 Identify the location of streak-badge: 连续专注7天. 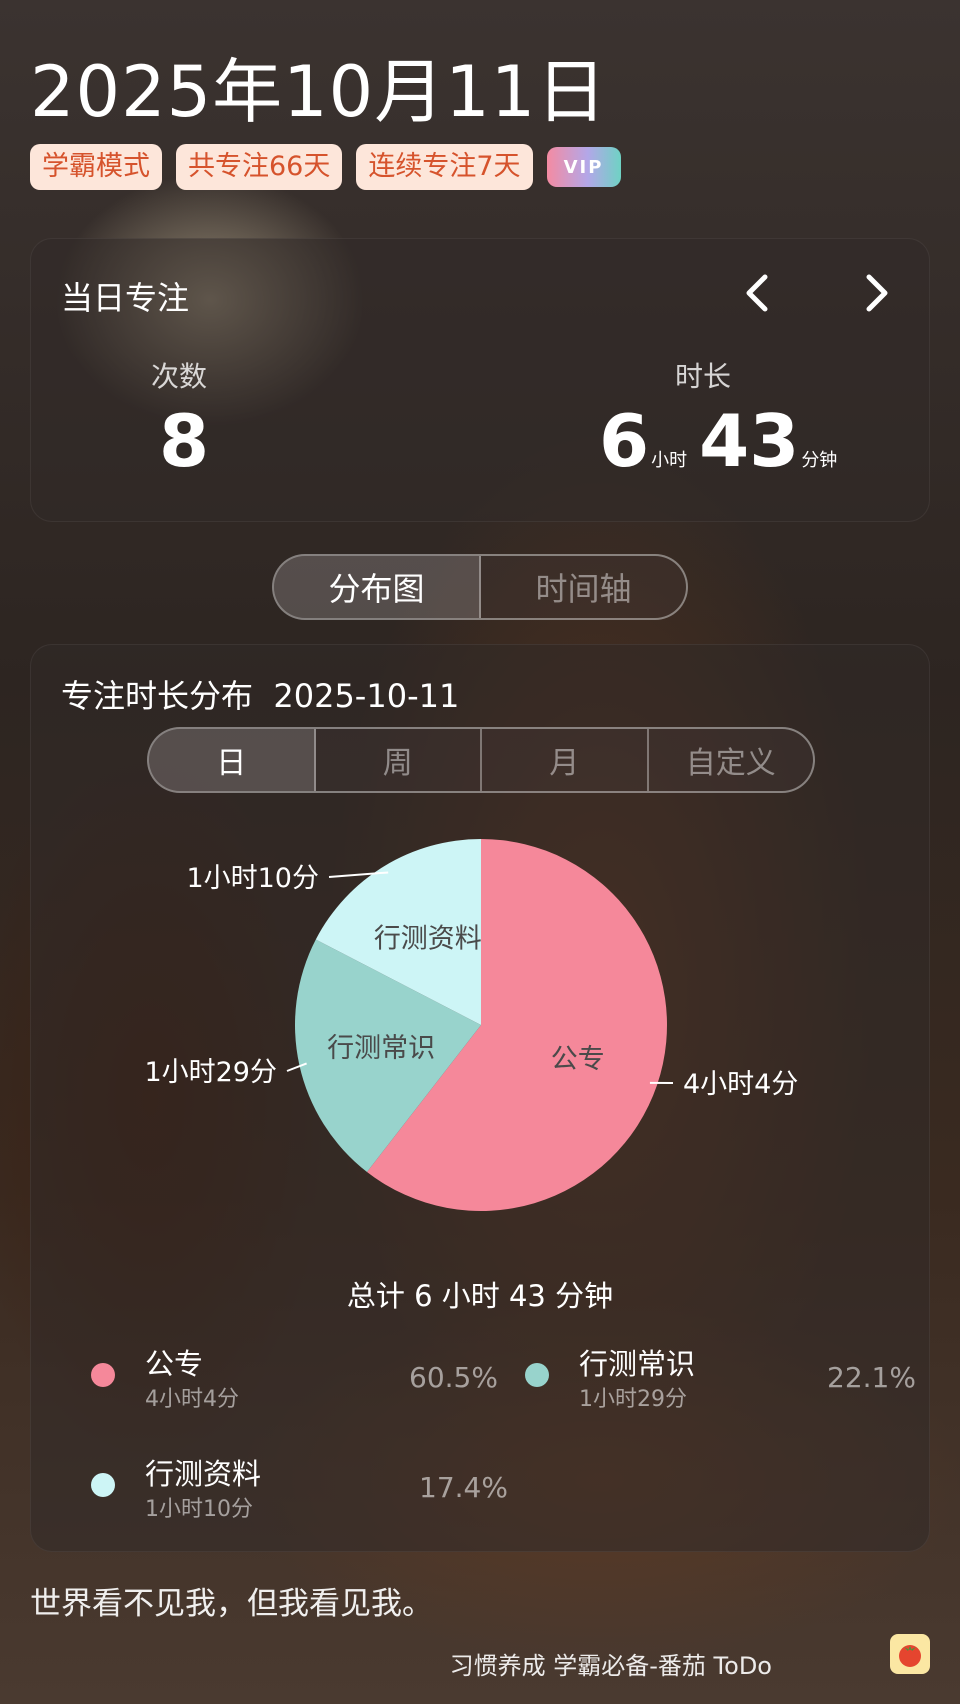
(444, 167).